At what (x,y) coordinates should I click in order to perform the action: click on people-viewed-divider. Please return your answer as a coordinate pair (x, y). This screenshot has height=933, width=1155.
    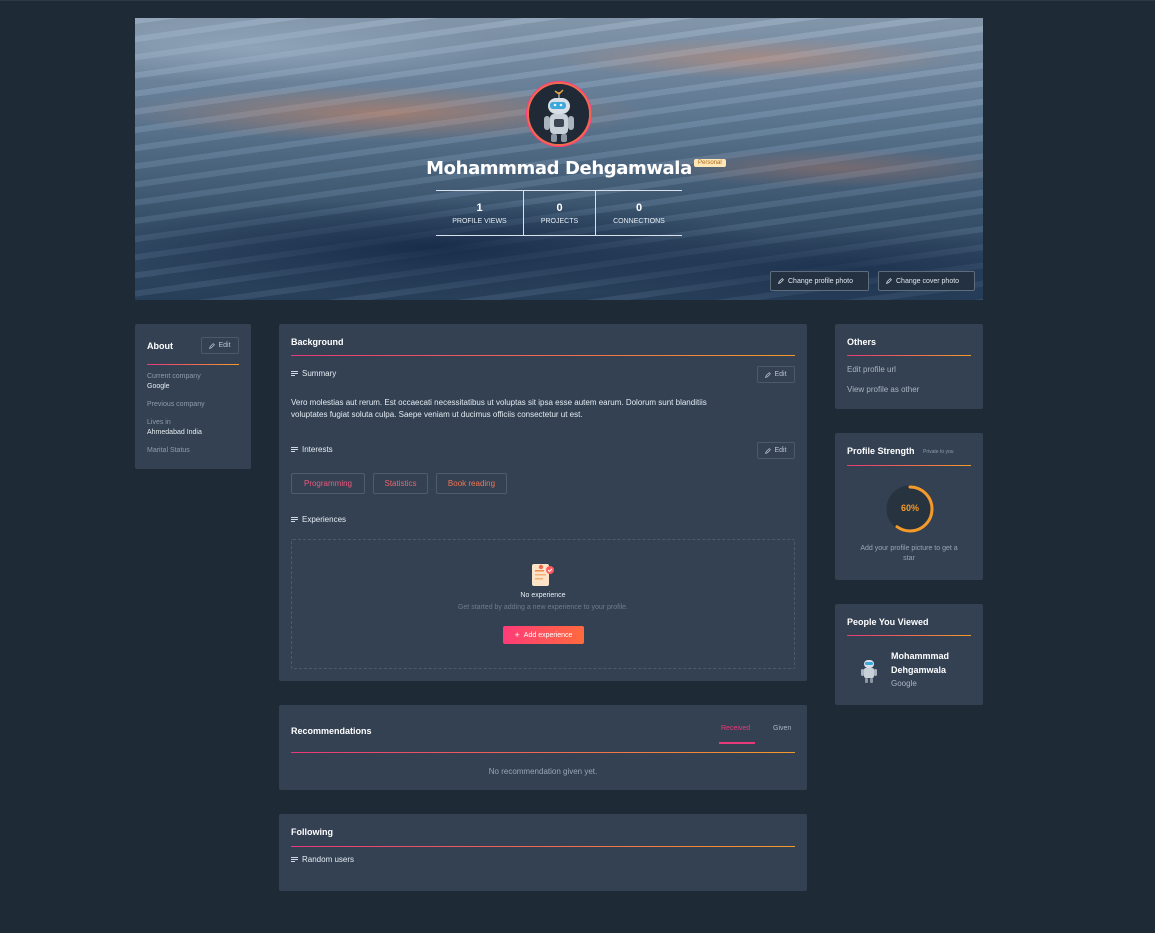
    Looking at the image, I should click on (909, 635).